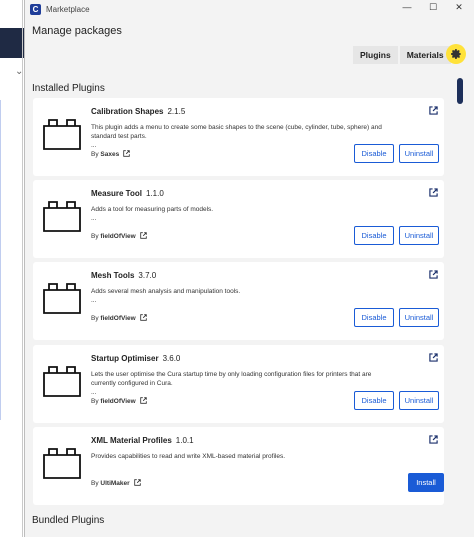  What do you see at coordinates (425, 55) in the screenshot?
I see `tab-materials: Materials` at bounding box center [425, 55].